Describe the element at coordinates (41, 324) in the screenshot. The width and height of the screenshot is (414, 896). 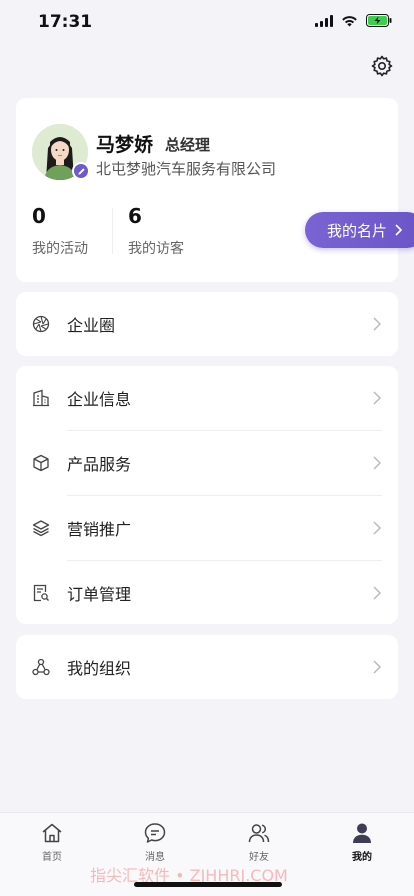
I see `aperture-icon` at that location.